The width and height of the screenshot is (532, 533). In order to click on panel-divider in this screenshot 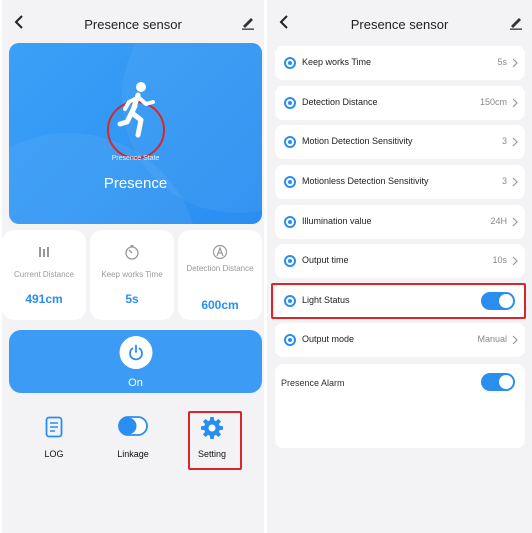, I will do `click(265, 266)`.